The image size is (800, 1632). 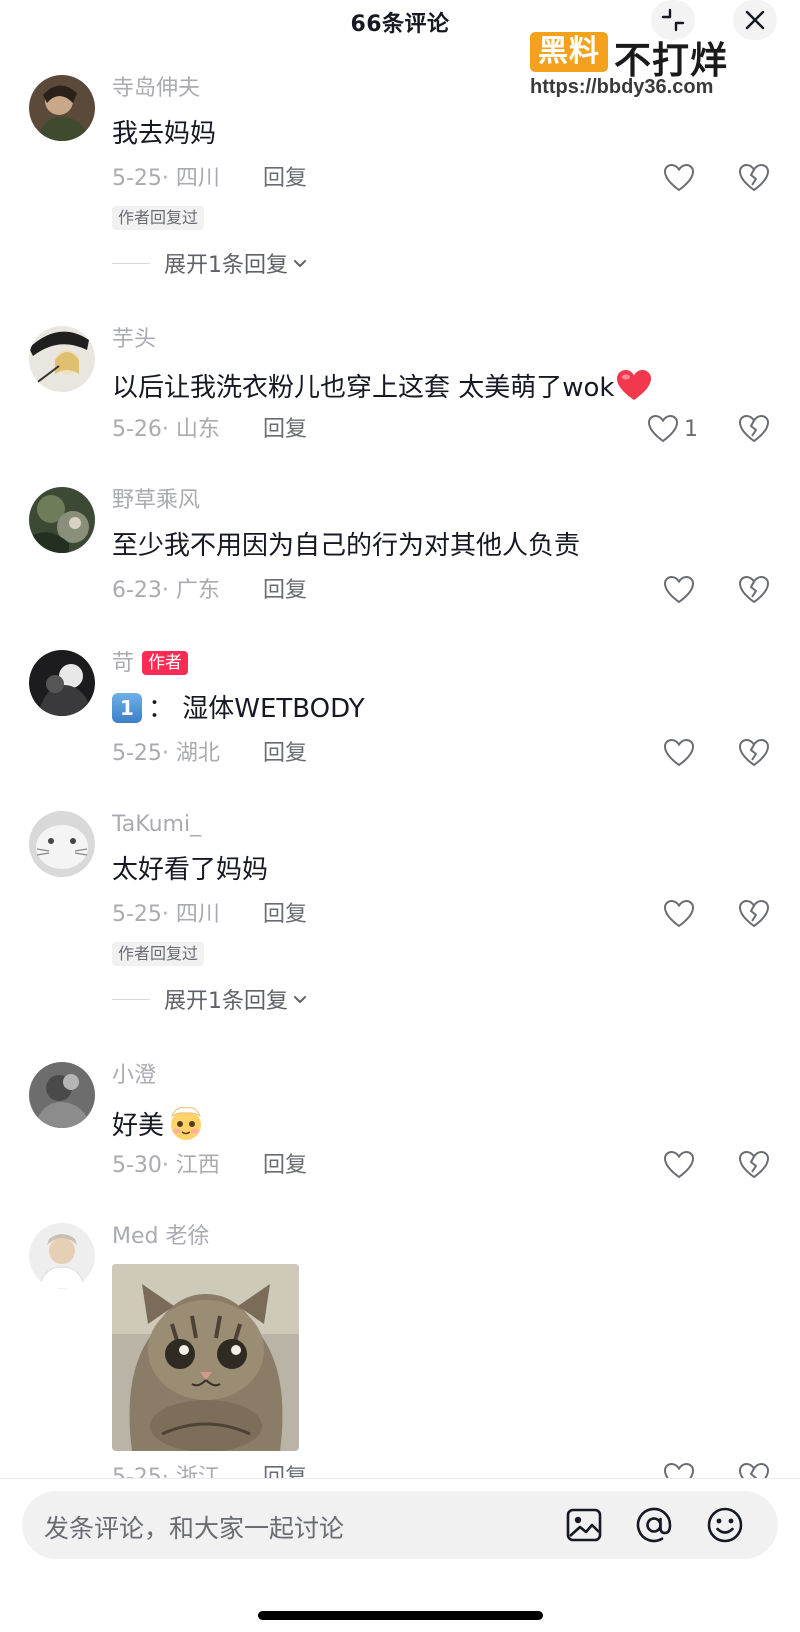 What do you see at coordinates (256, 709) in the screenshot?
I see `comment-text-content: ： 湿体WETBODY` at bounding box center [256, 709].